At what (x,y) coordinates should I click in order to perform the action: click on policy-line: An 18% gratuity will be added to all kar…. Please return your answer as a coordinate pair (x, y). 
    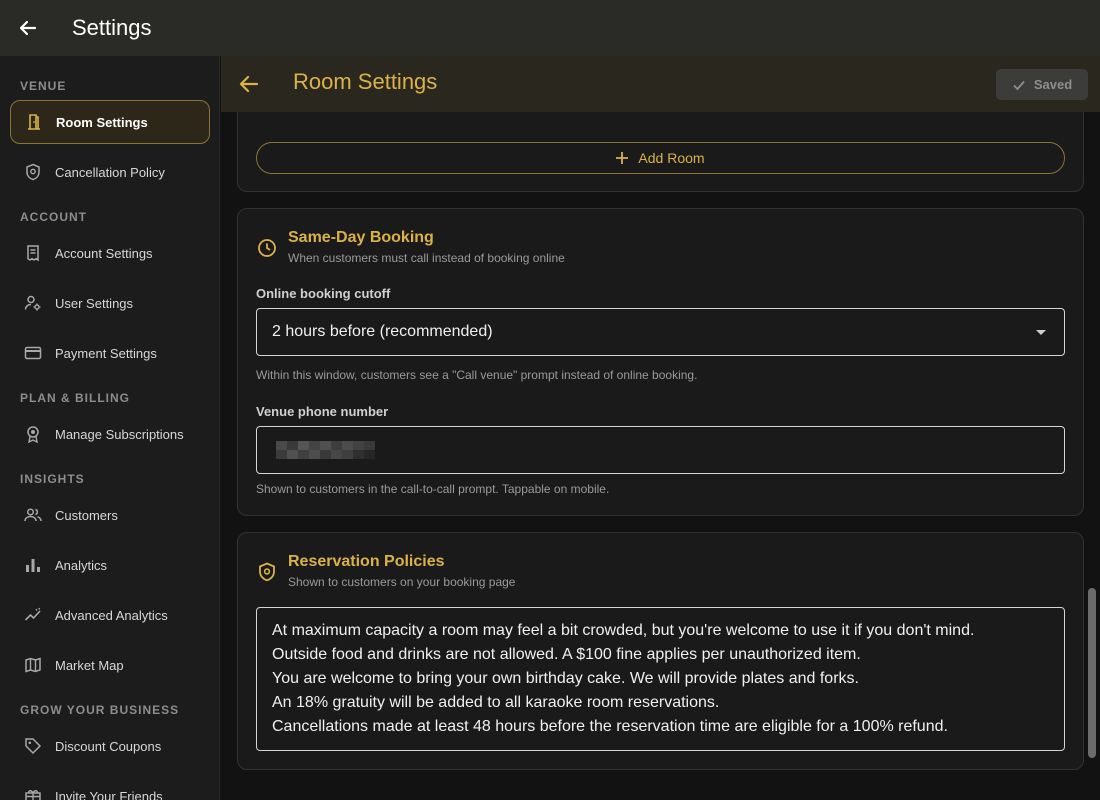
    Looking at the image, I should click on (496, 702).